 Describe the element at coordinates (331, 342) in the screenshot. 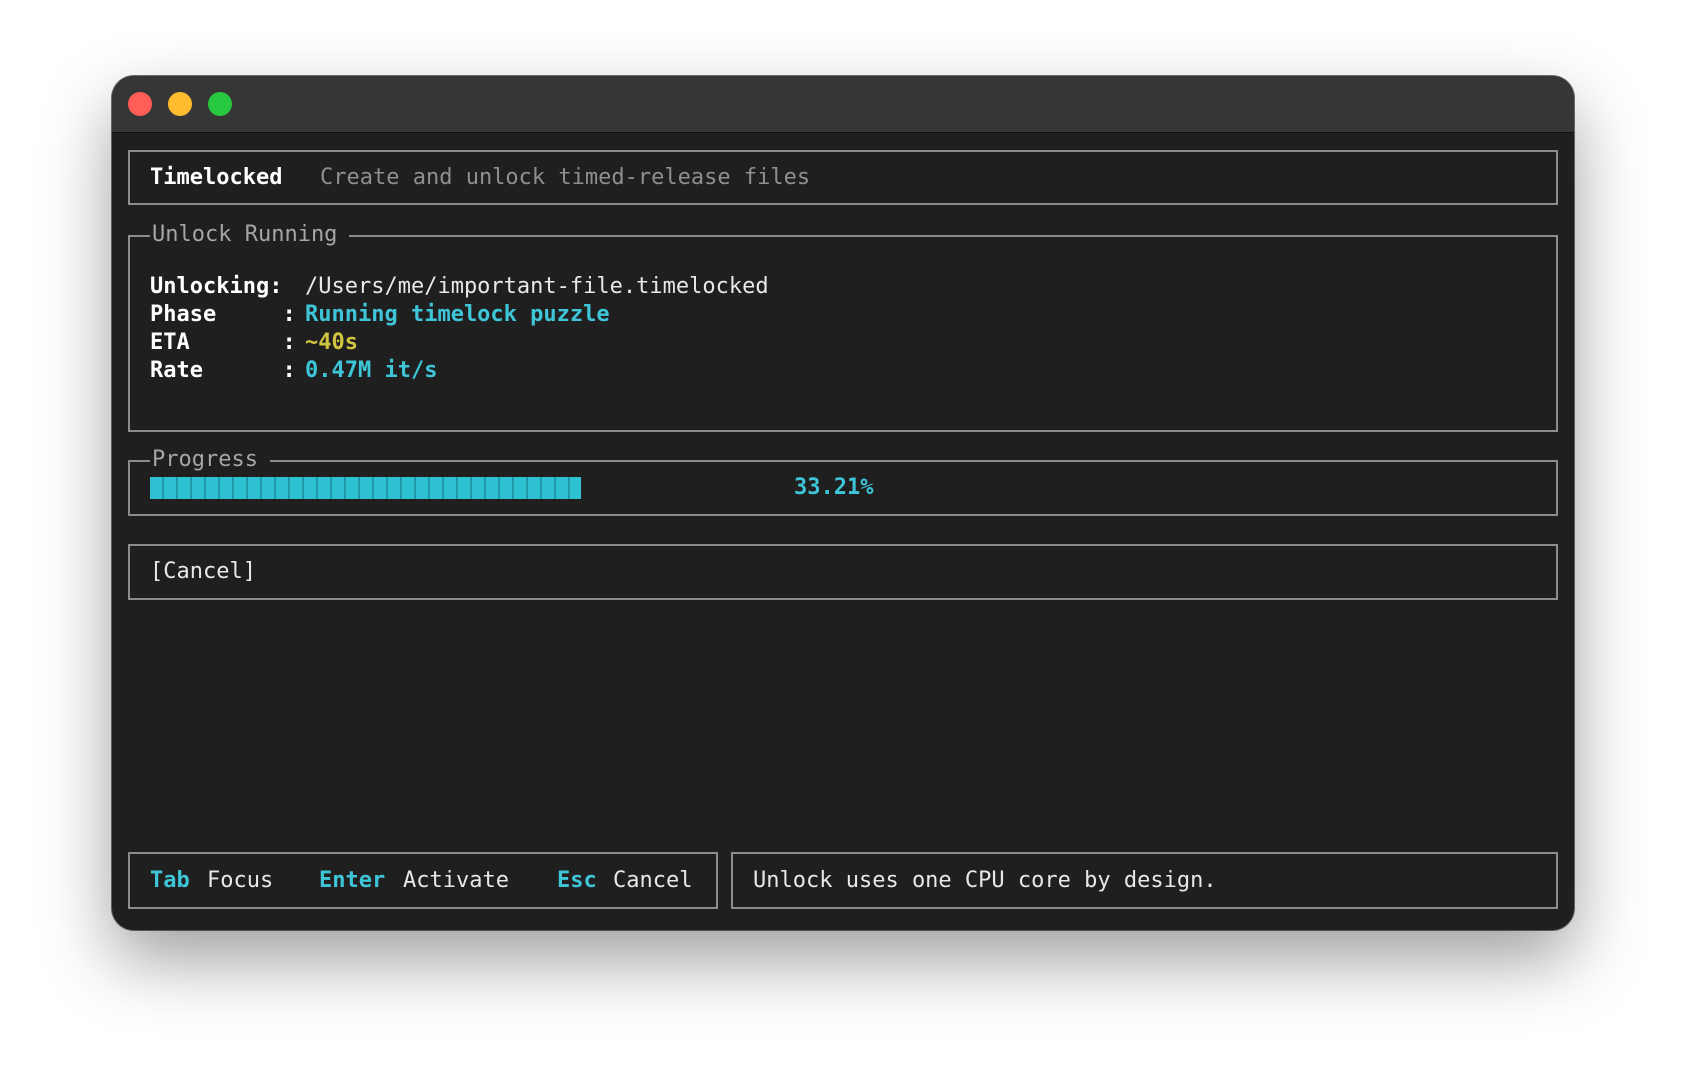

I see `eta-value: ~40s` at that location.